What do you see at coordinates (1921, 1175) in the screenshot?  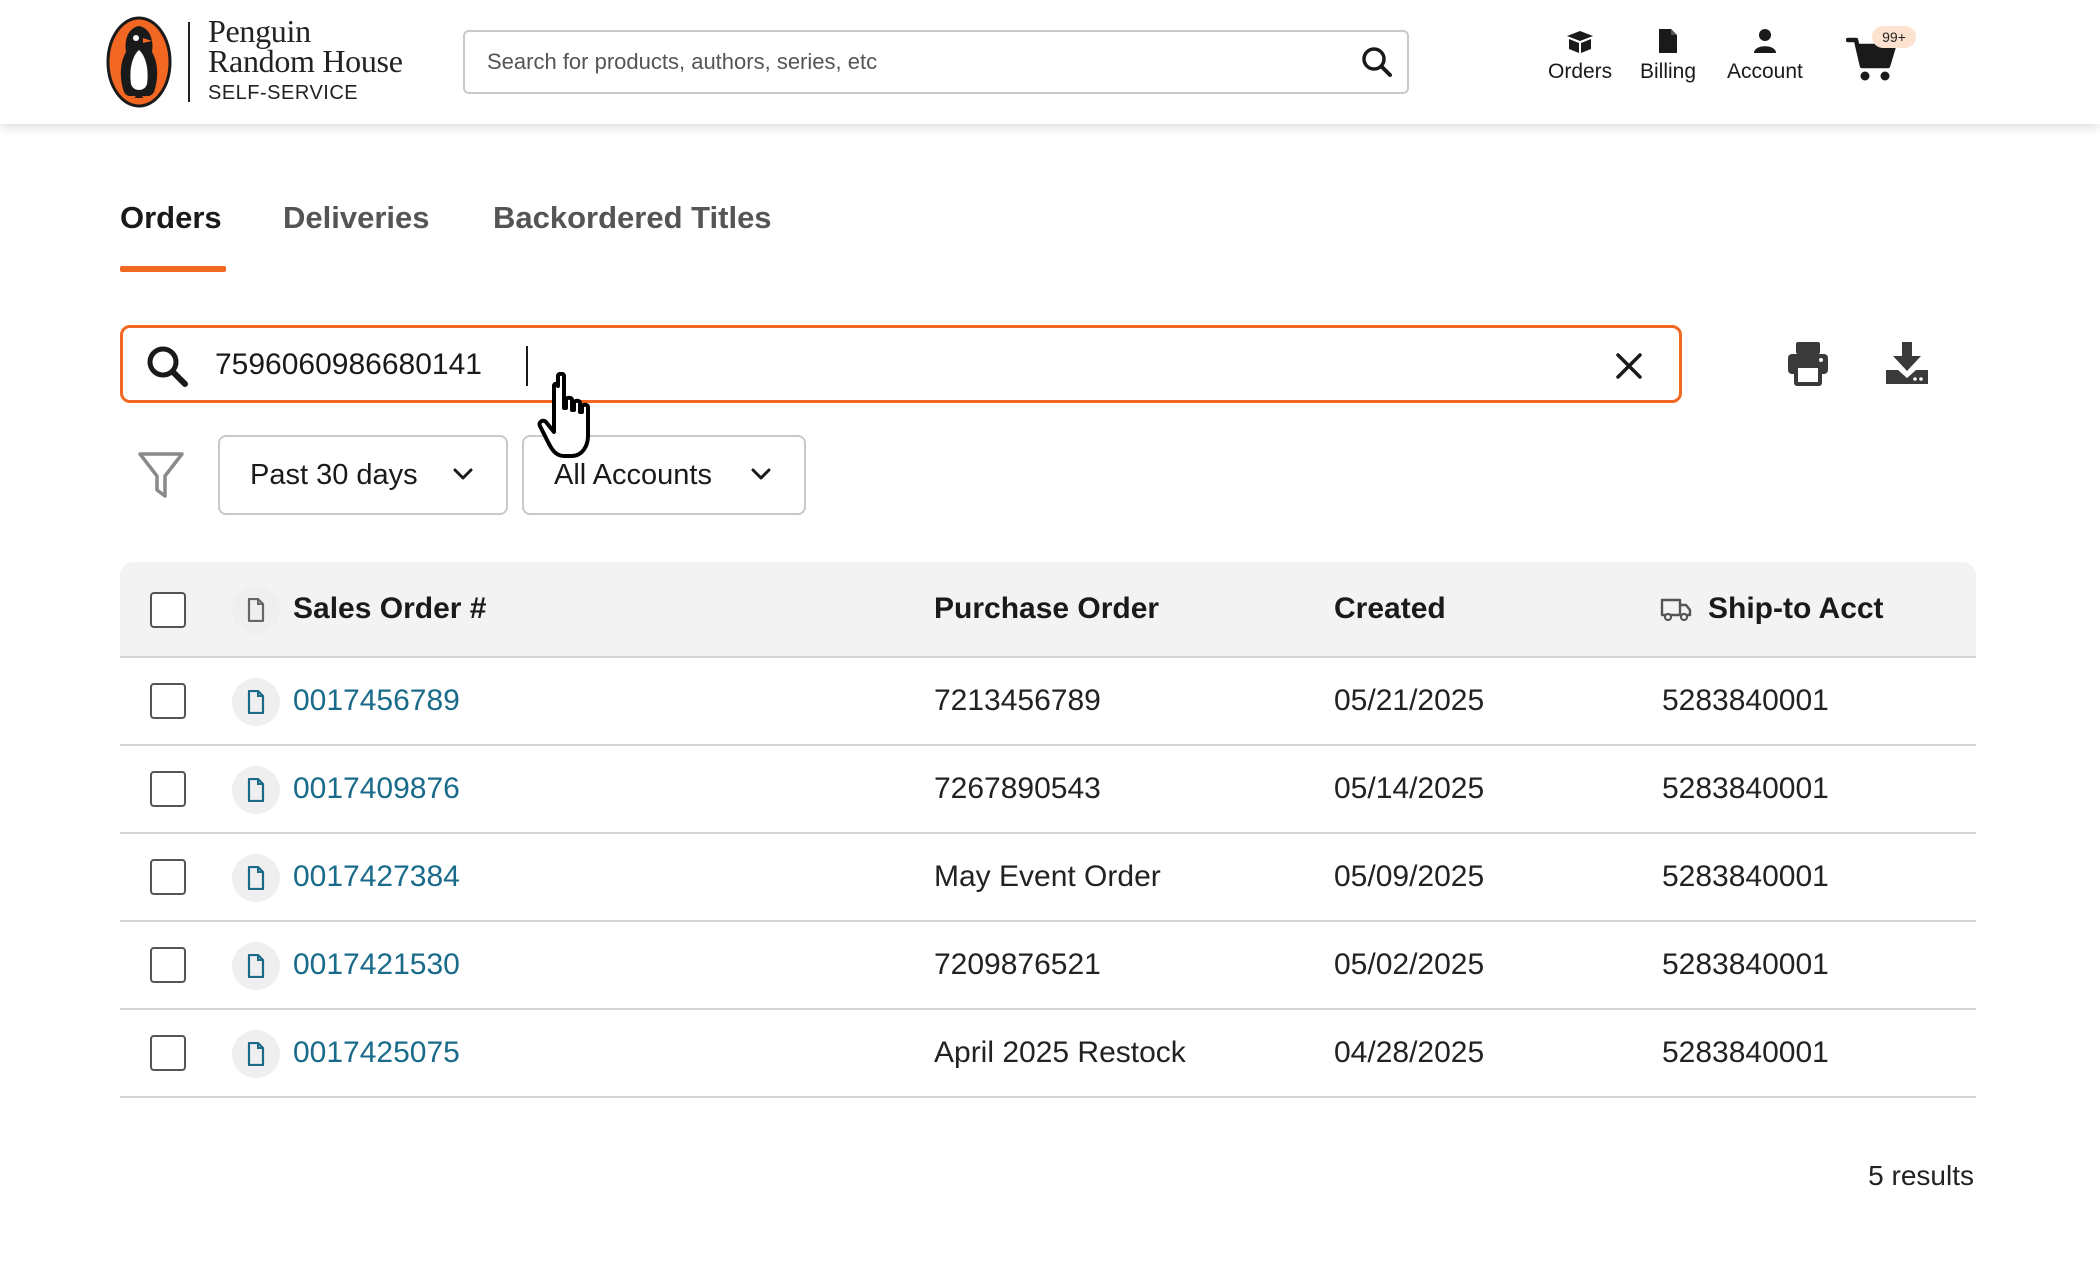 I see `results-count: 5 results` at bounding box center [1921, 1175].